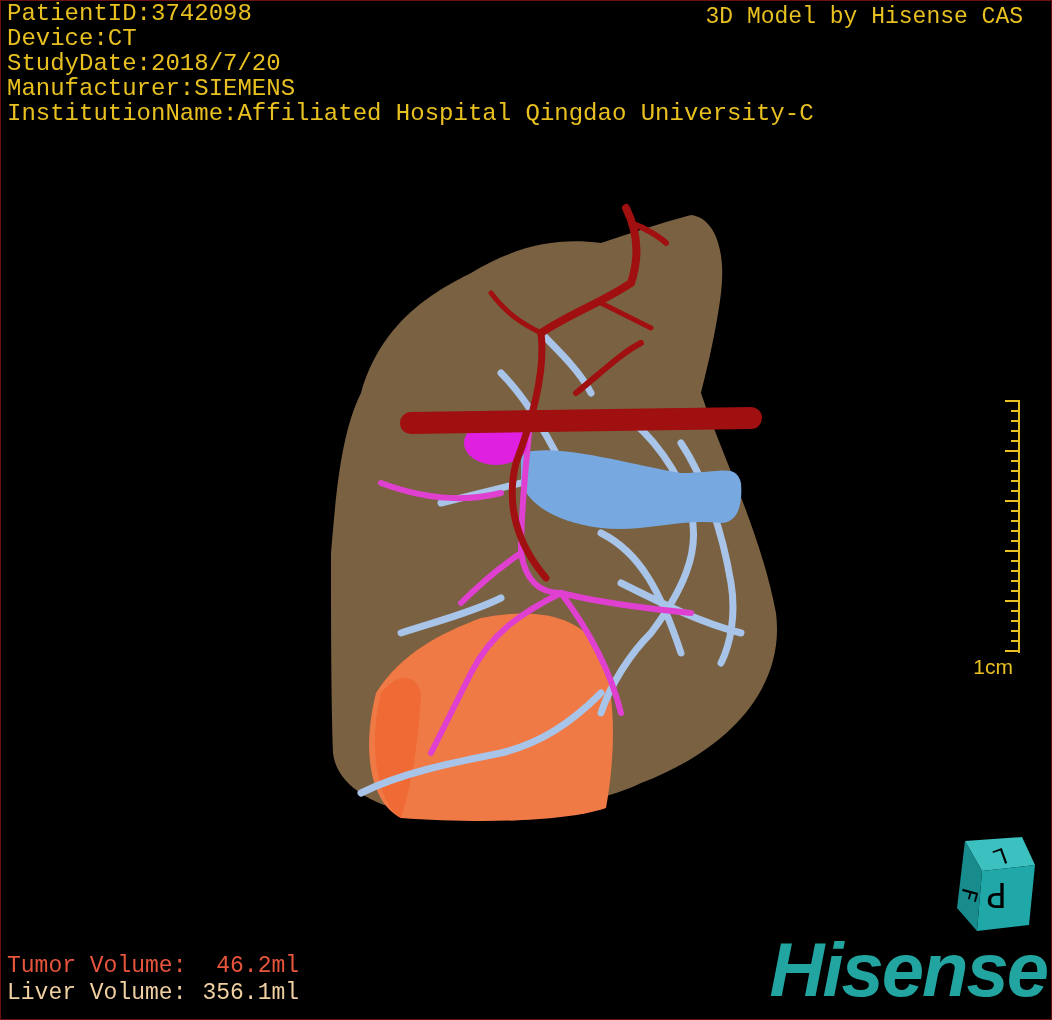 This screenshot has height=1020, width=1052. What do you see at coordinates (151, 88) in the screenshot?
I see `info-text: Manufacturer:SIEMENS` at bounding box center [151, 88].